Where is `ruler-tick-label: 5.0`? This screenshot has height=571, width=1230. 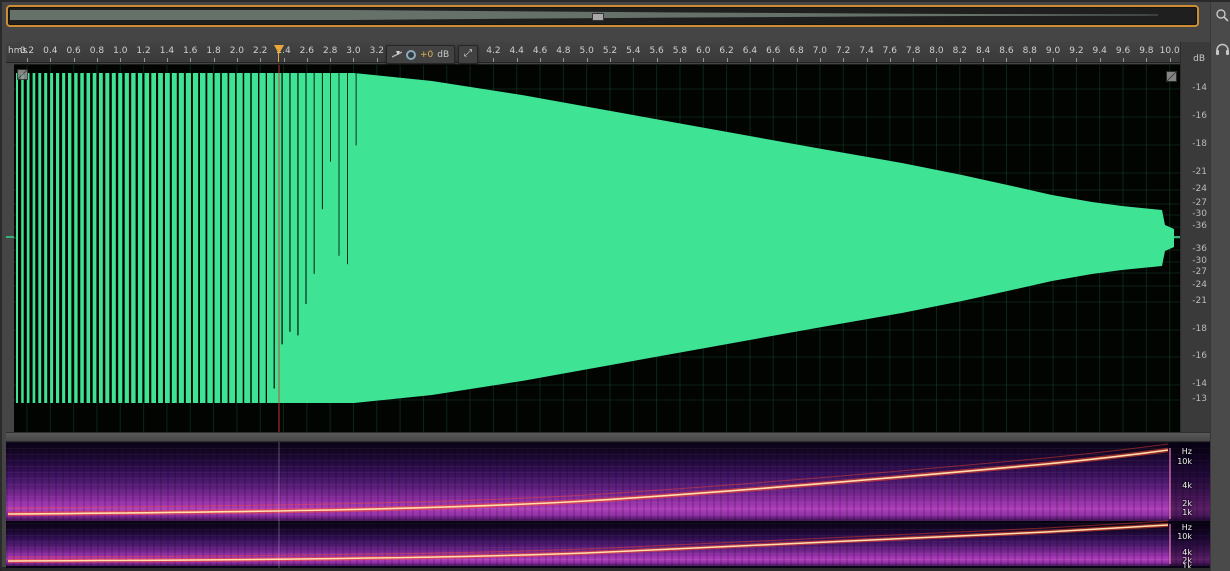 ruler-tick-label: 5.0 is located at coordinates (586, 51).